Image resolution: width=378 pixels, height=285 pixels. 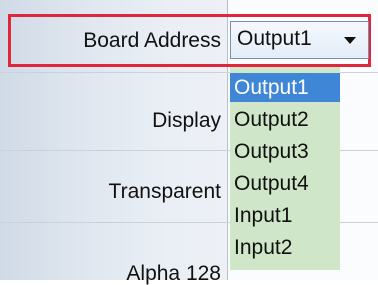 I want to click on label-transparent: Transparent, so click(x=164, y=191).